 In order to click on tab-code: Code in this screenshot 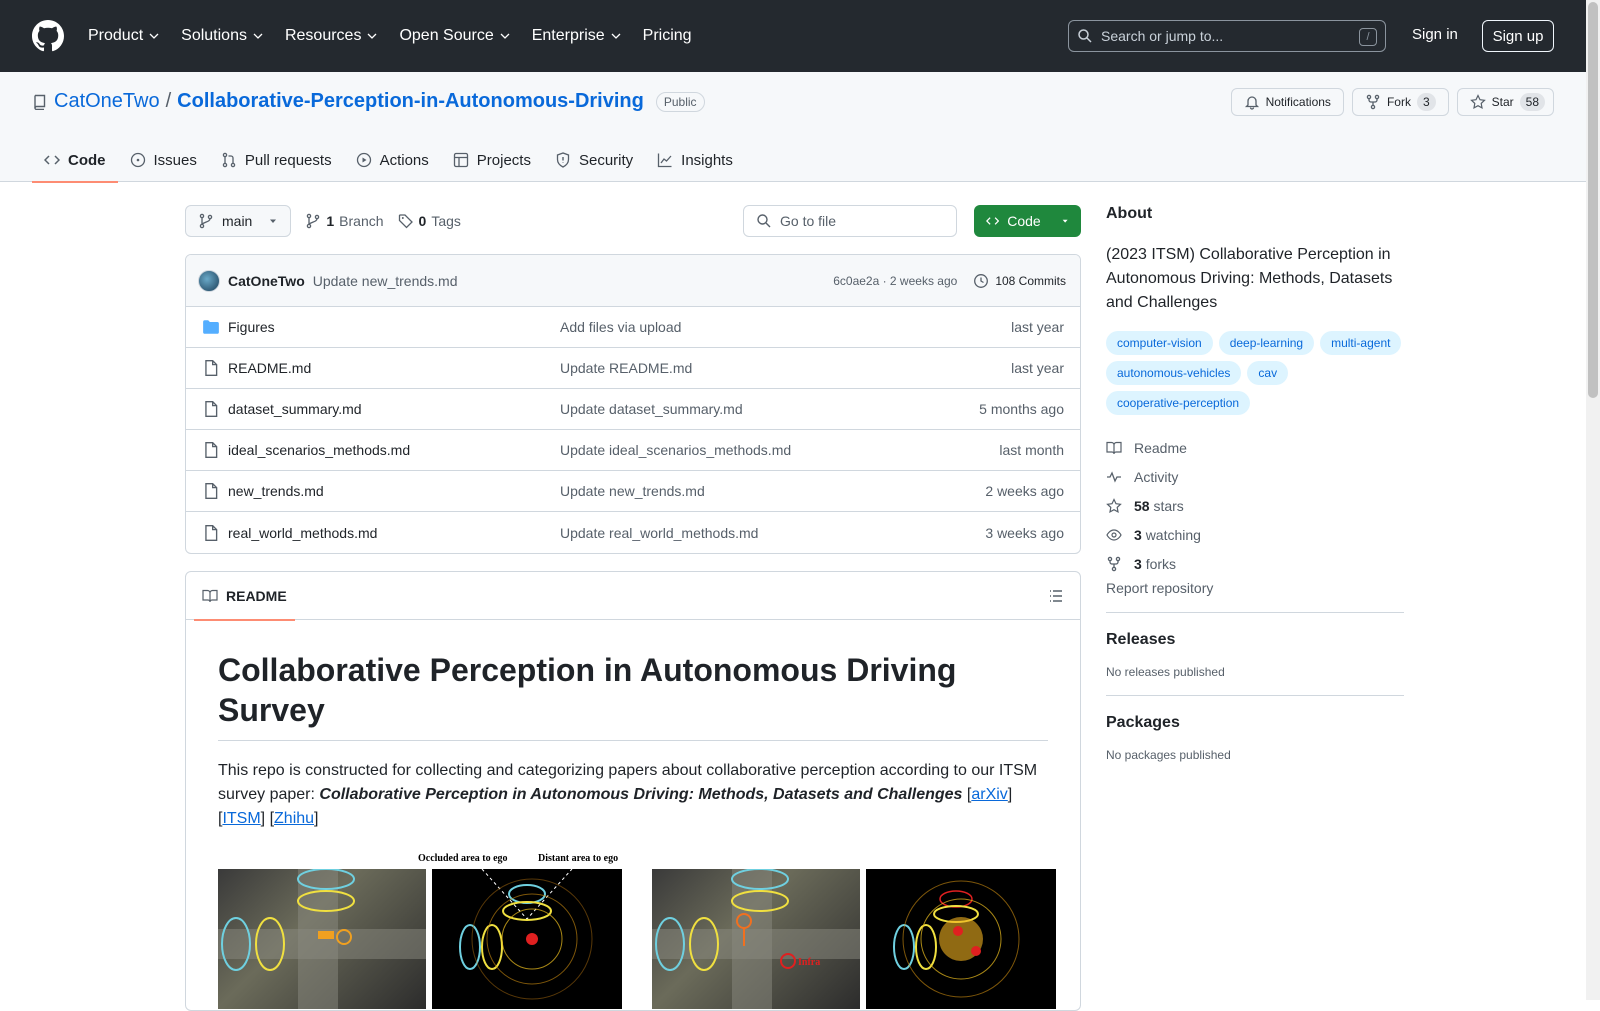, I will do `click(75, 160)`.